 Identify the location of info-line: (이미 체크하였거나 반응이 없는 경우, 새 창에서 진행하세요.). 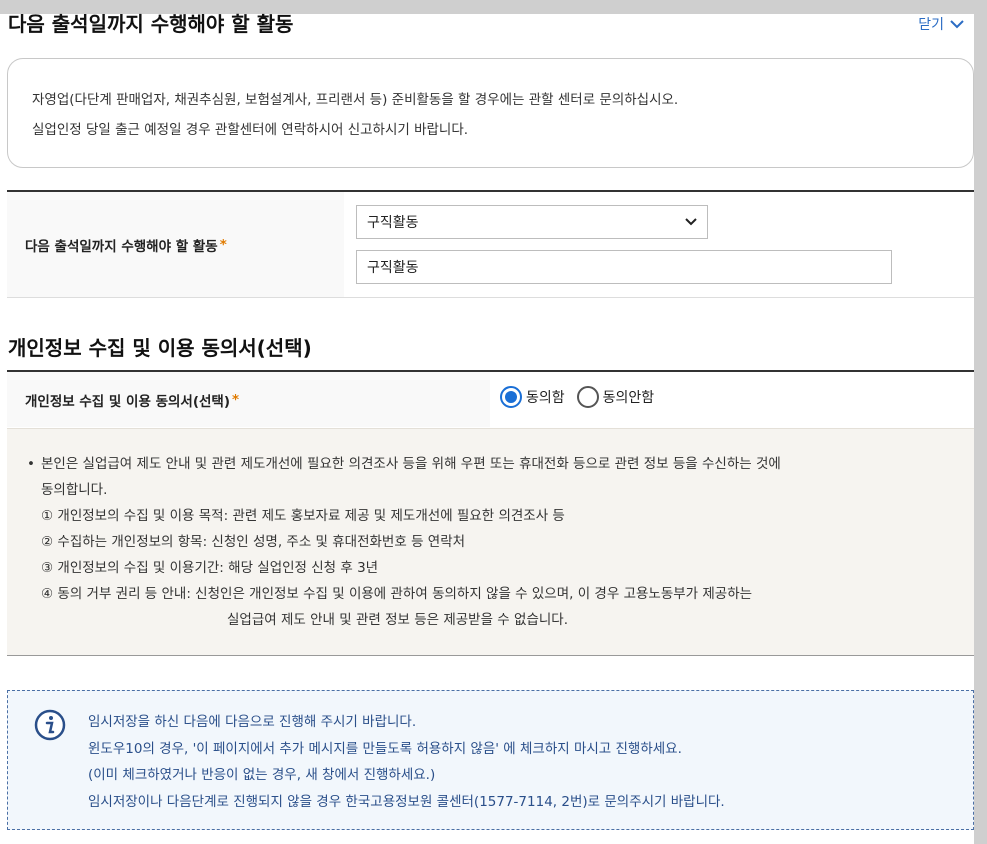
(262, 775).